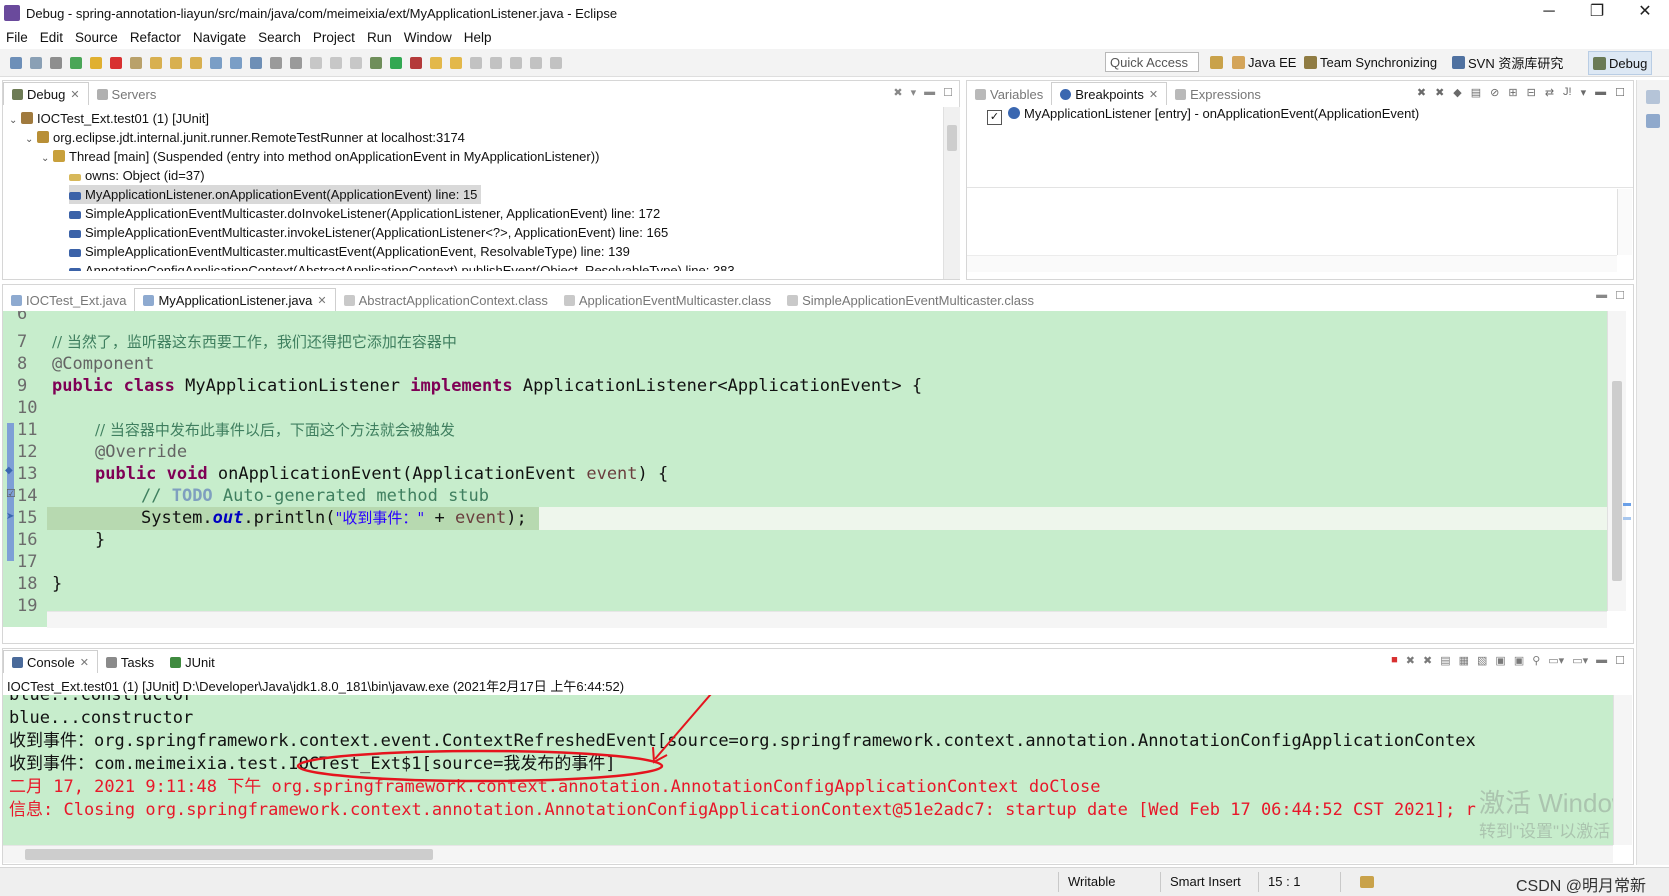 The height and width of the screenshot is (896, 1669). What do you see at coordinates (1494, 92) in the screenshot?
I see `skip-all-icon: ⊘` at bounding box center [1494, 92].